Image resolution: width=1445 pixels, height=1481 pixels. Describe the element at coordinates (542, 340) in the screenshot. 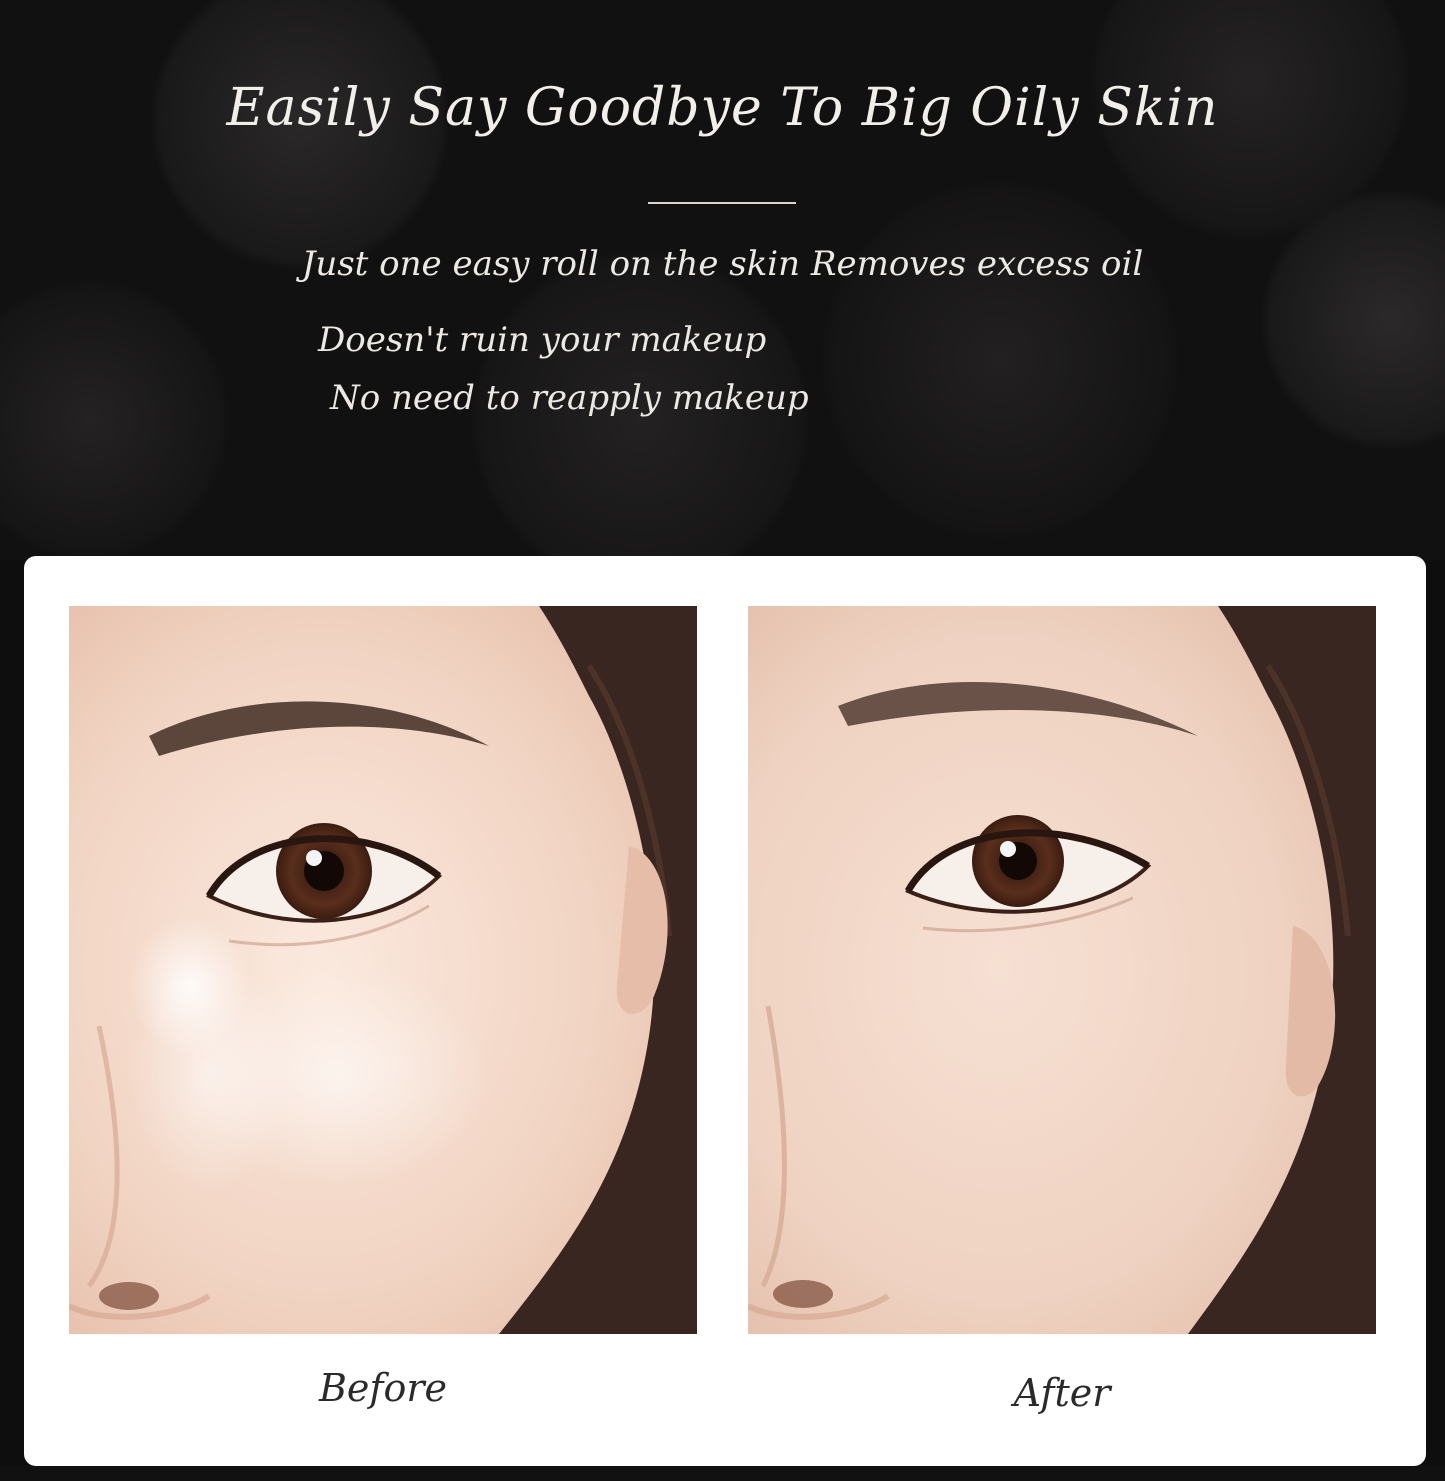

I see `benefit-line-2: Doesn't ruin your makeup` at that location.